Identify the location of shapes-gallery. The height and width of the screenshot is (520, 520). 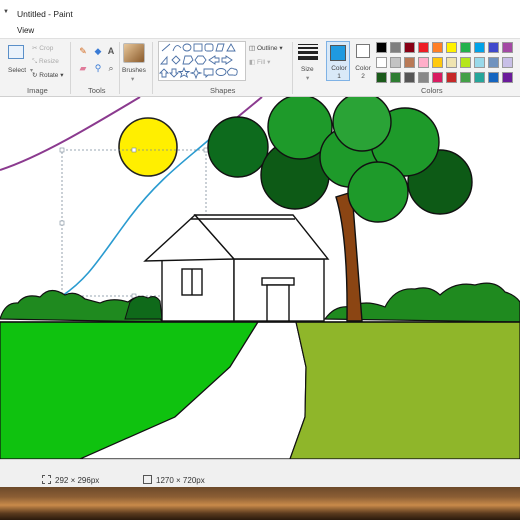
(202, 61).